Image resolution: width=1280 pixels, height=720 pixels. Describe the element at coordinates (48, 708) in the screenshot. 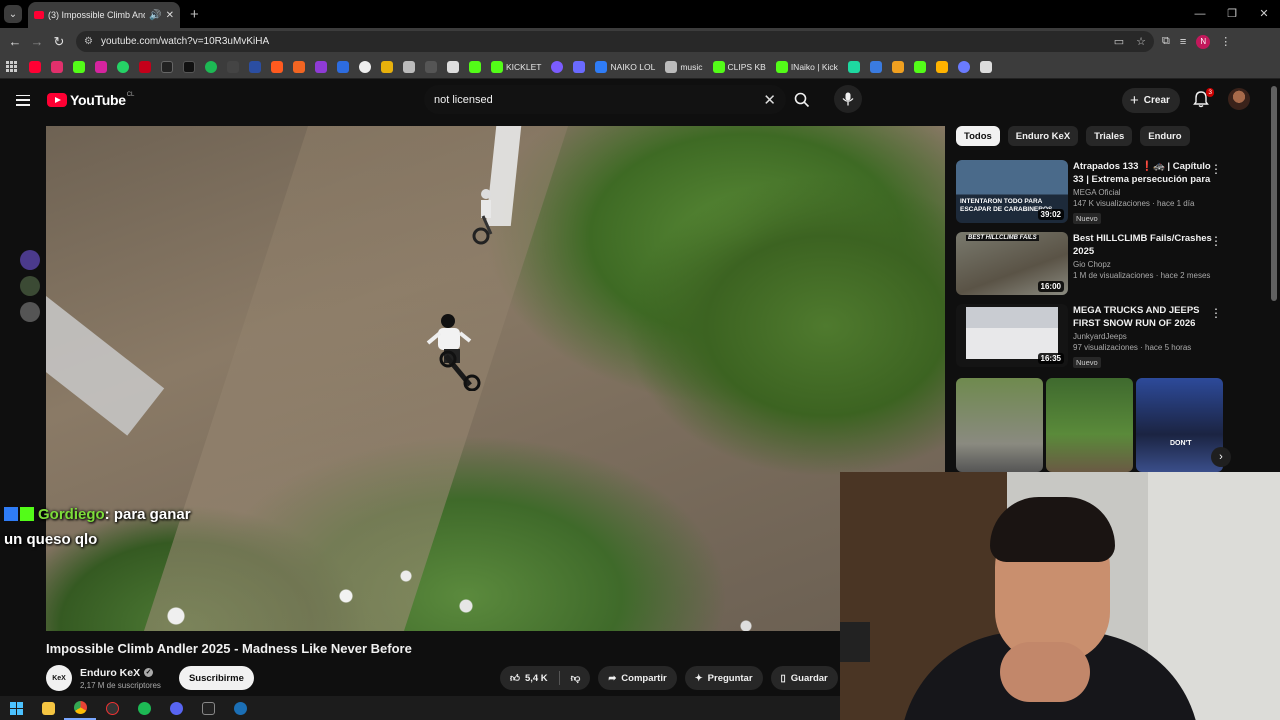

I see `file-explorer-button` at that location.